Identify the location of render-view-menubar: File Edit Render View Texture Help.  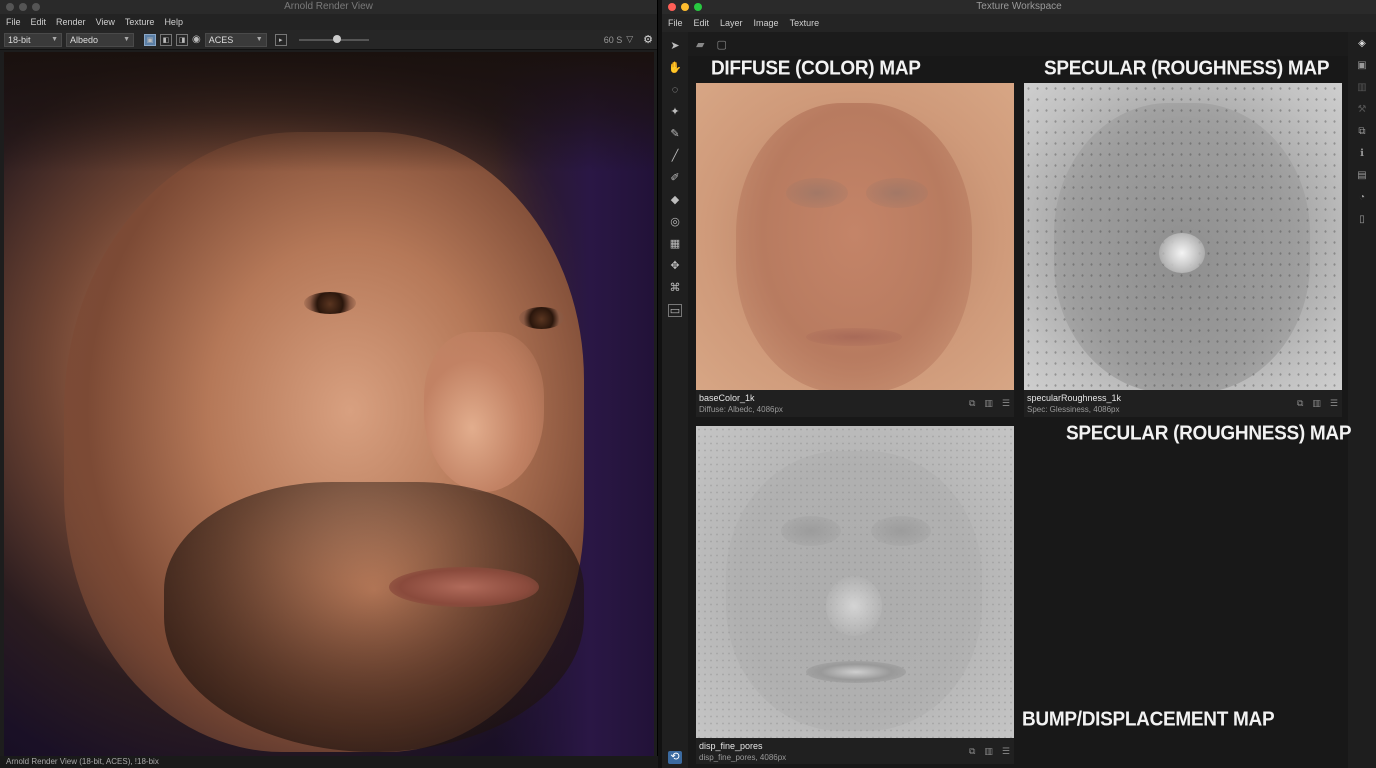
(328, 22).